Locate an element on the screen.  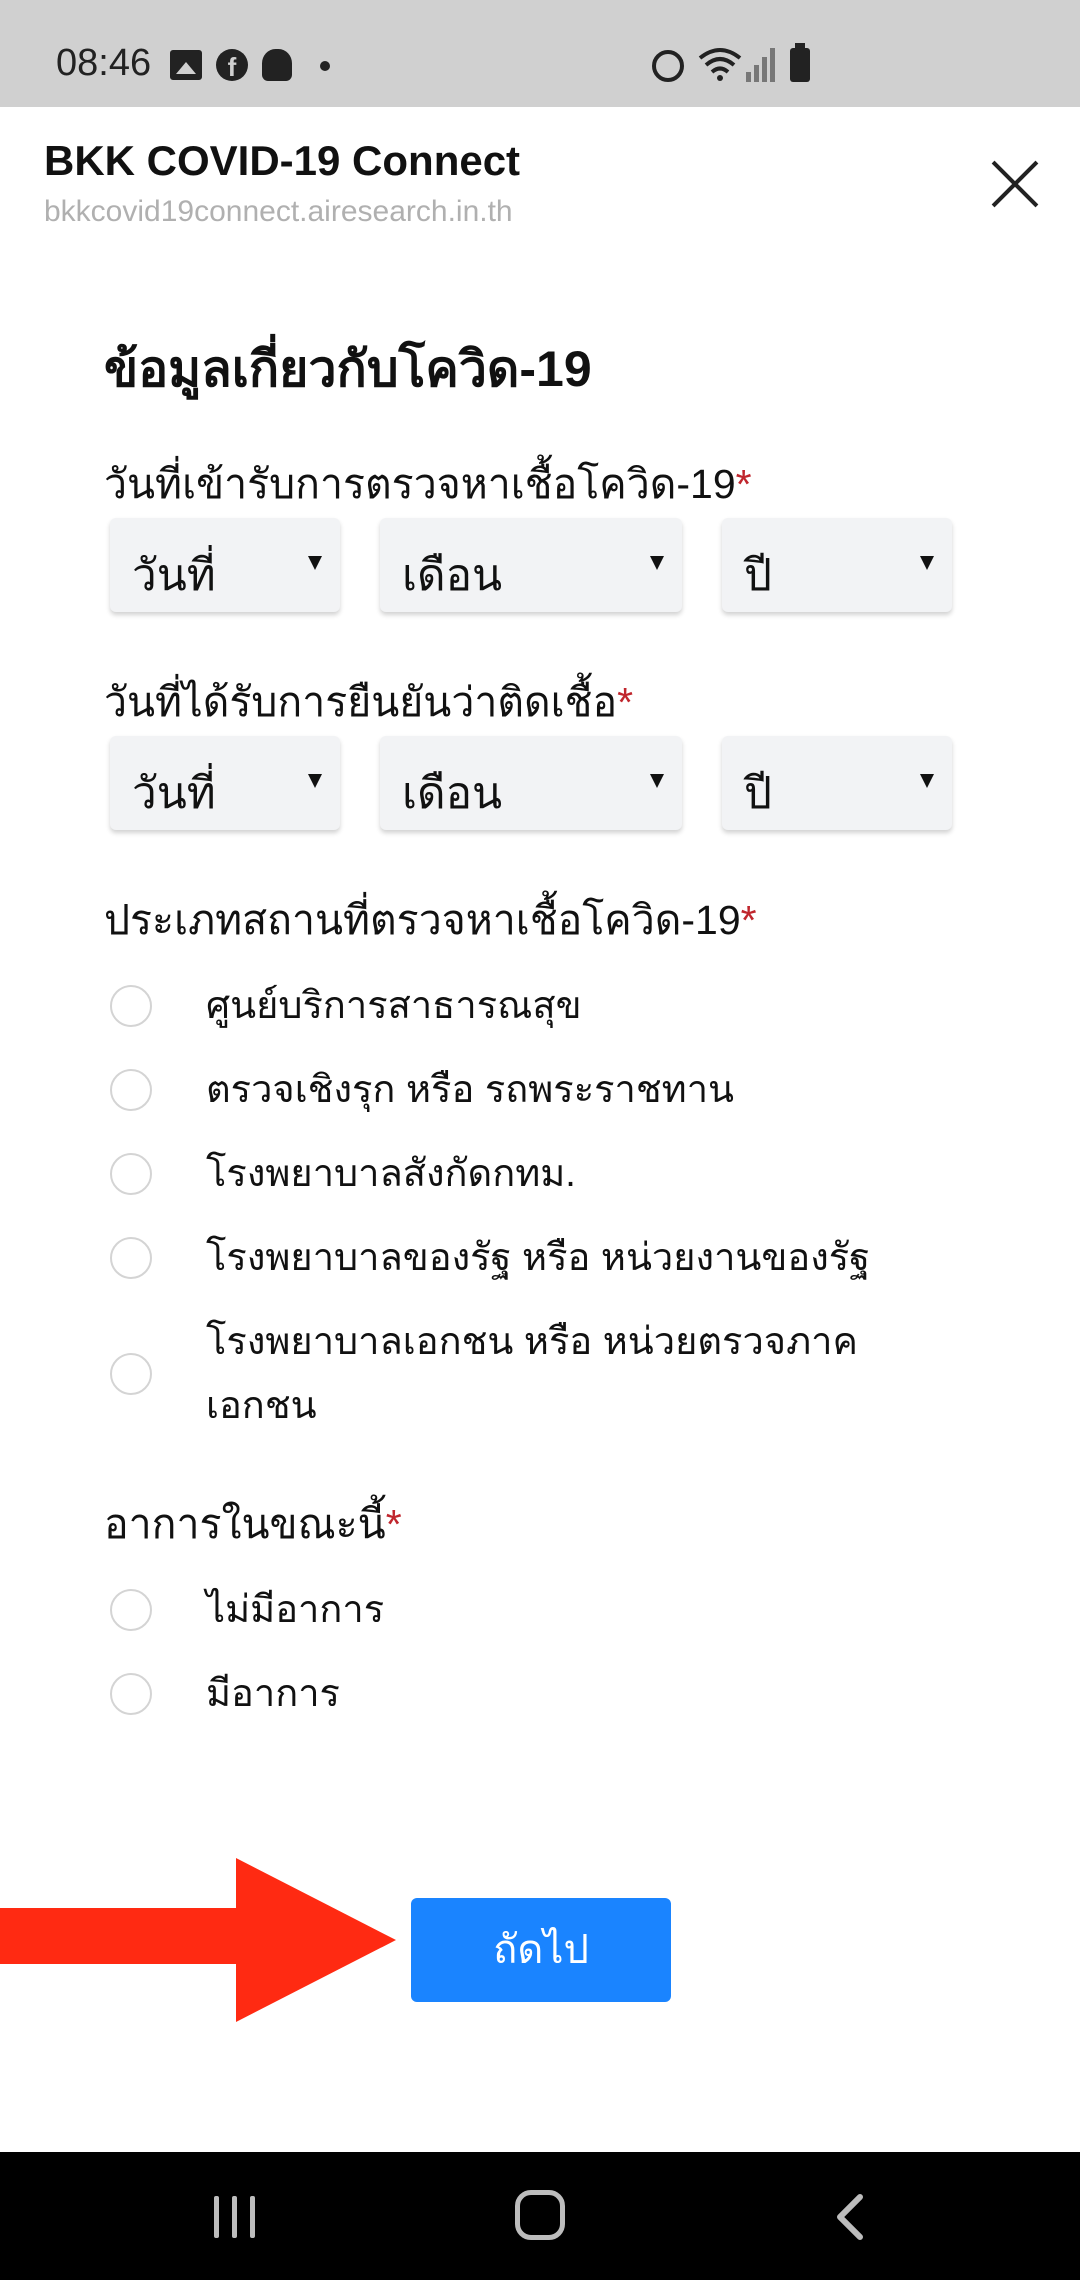
confirm-date-label: วันที่ได้รับการยืนยันว่าติดเชื้อ* is located at coordinates (368, 702).